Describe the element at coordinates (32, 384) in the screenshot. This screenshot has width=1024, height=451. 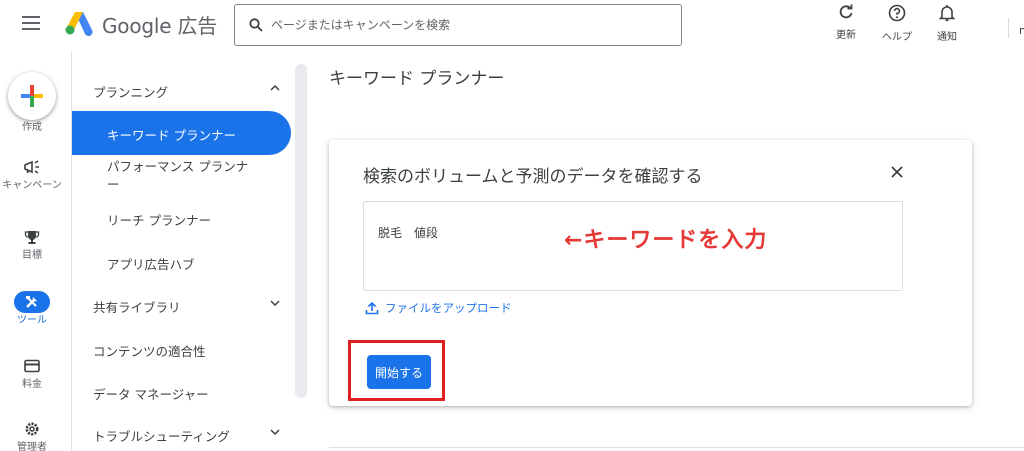
I see `rail-label: 料金` at that location.